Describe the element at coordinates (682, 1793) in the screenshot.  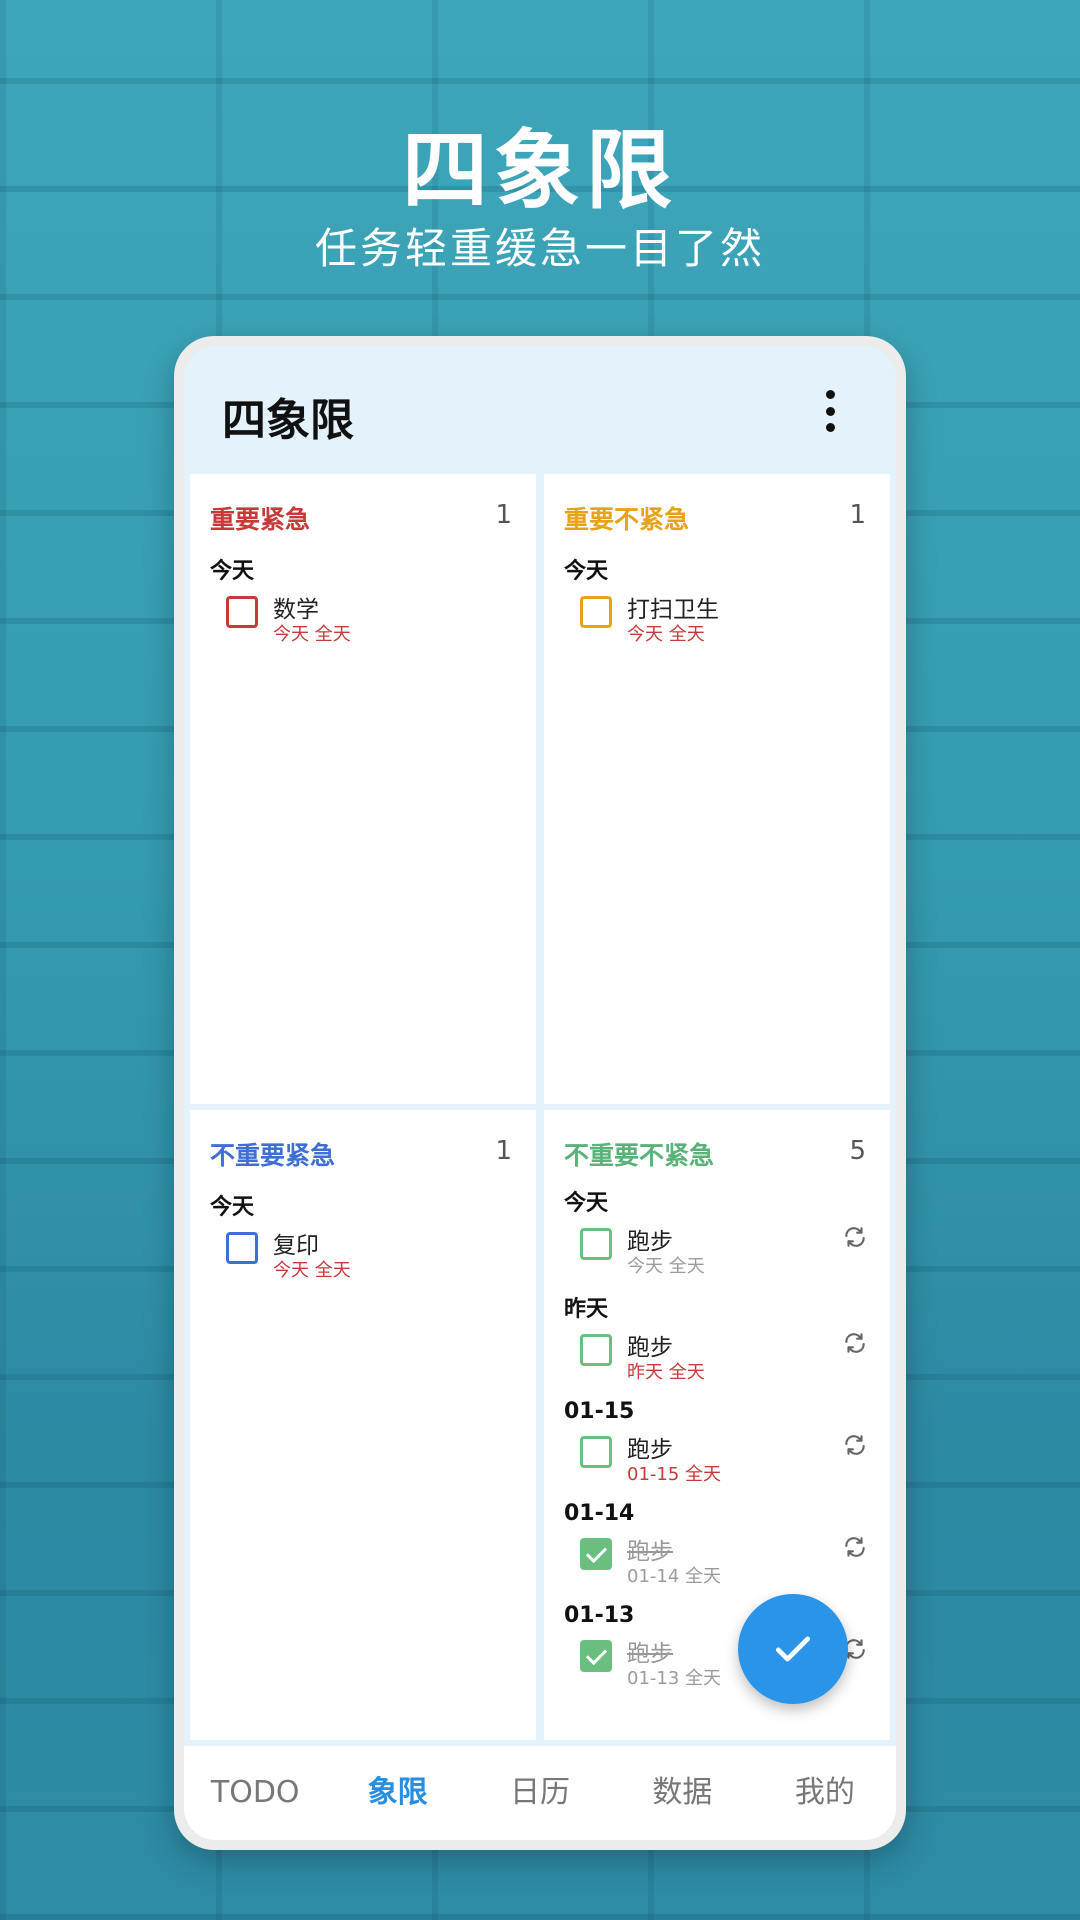
I see `nav-item-stats: 数据` at that location.